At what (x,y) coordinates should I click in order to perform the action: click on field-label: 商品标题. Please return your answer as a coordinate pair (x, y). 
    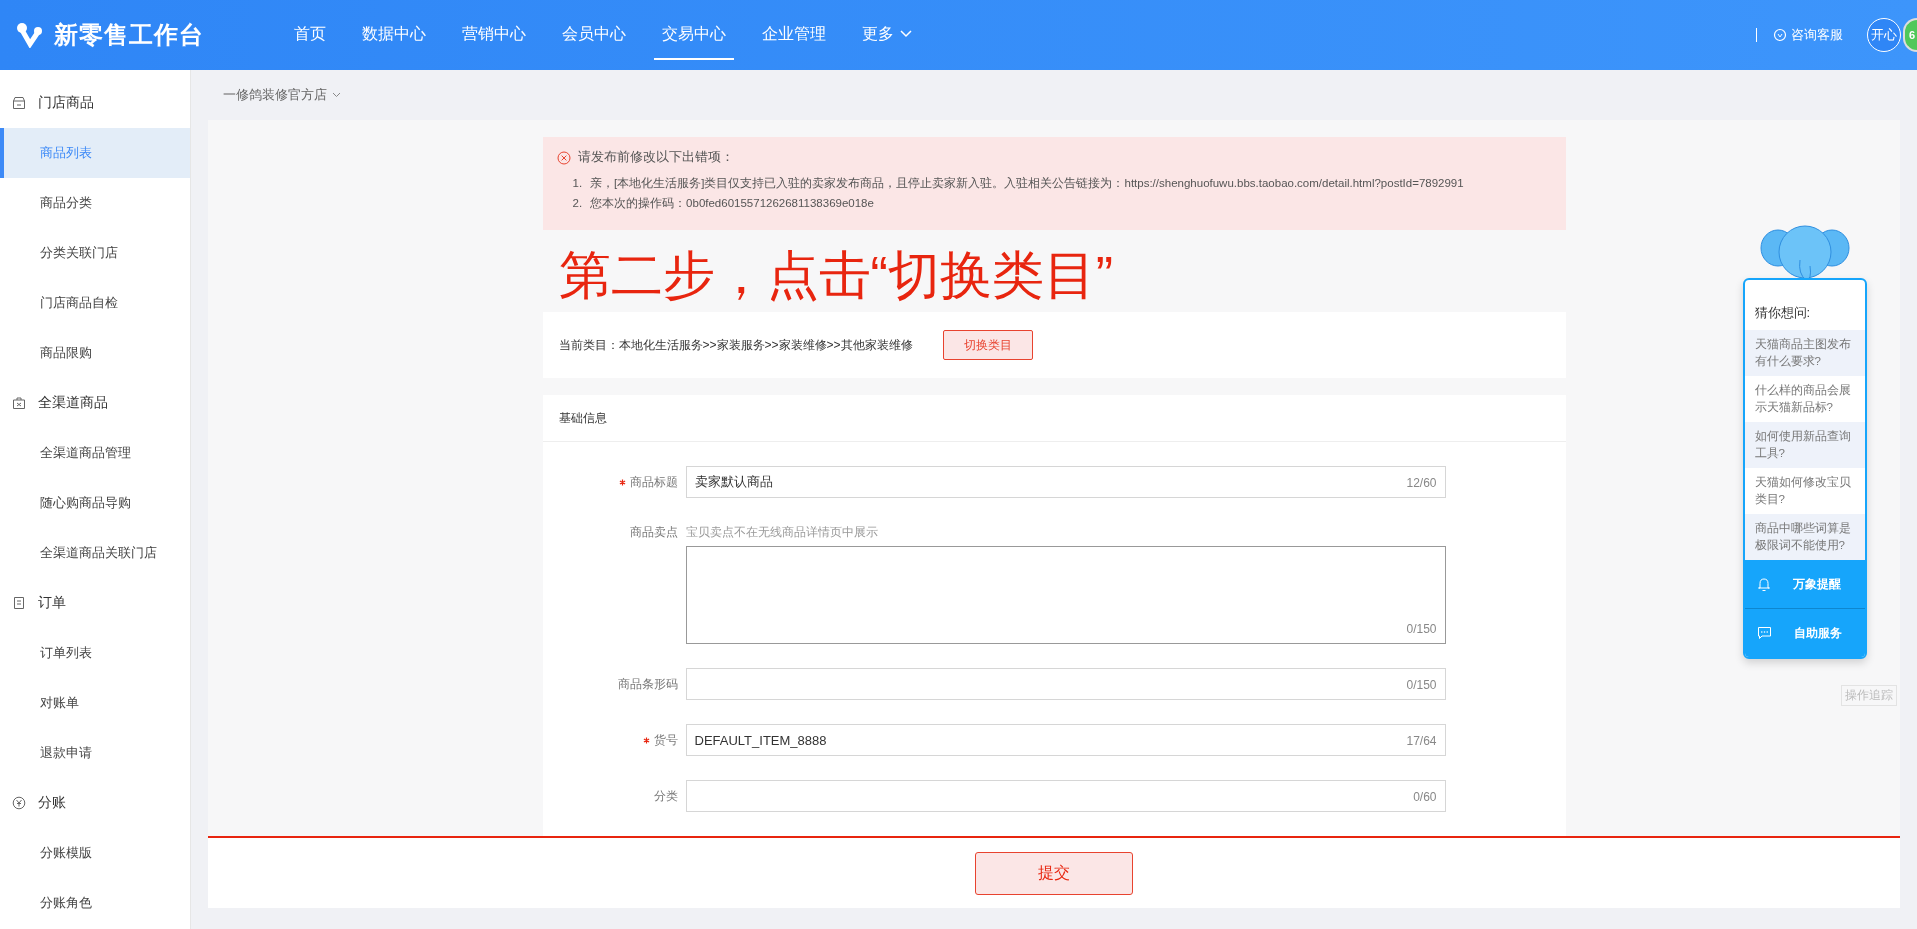
    Looking at the image, I should click on (614, 482).